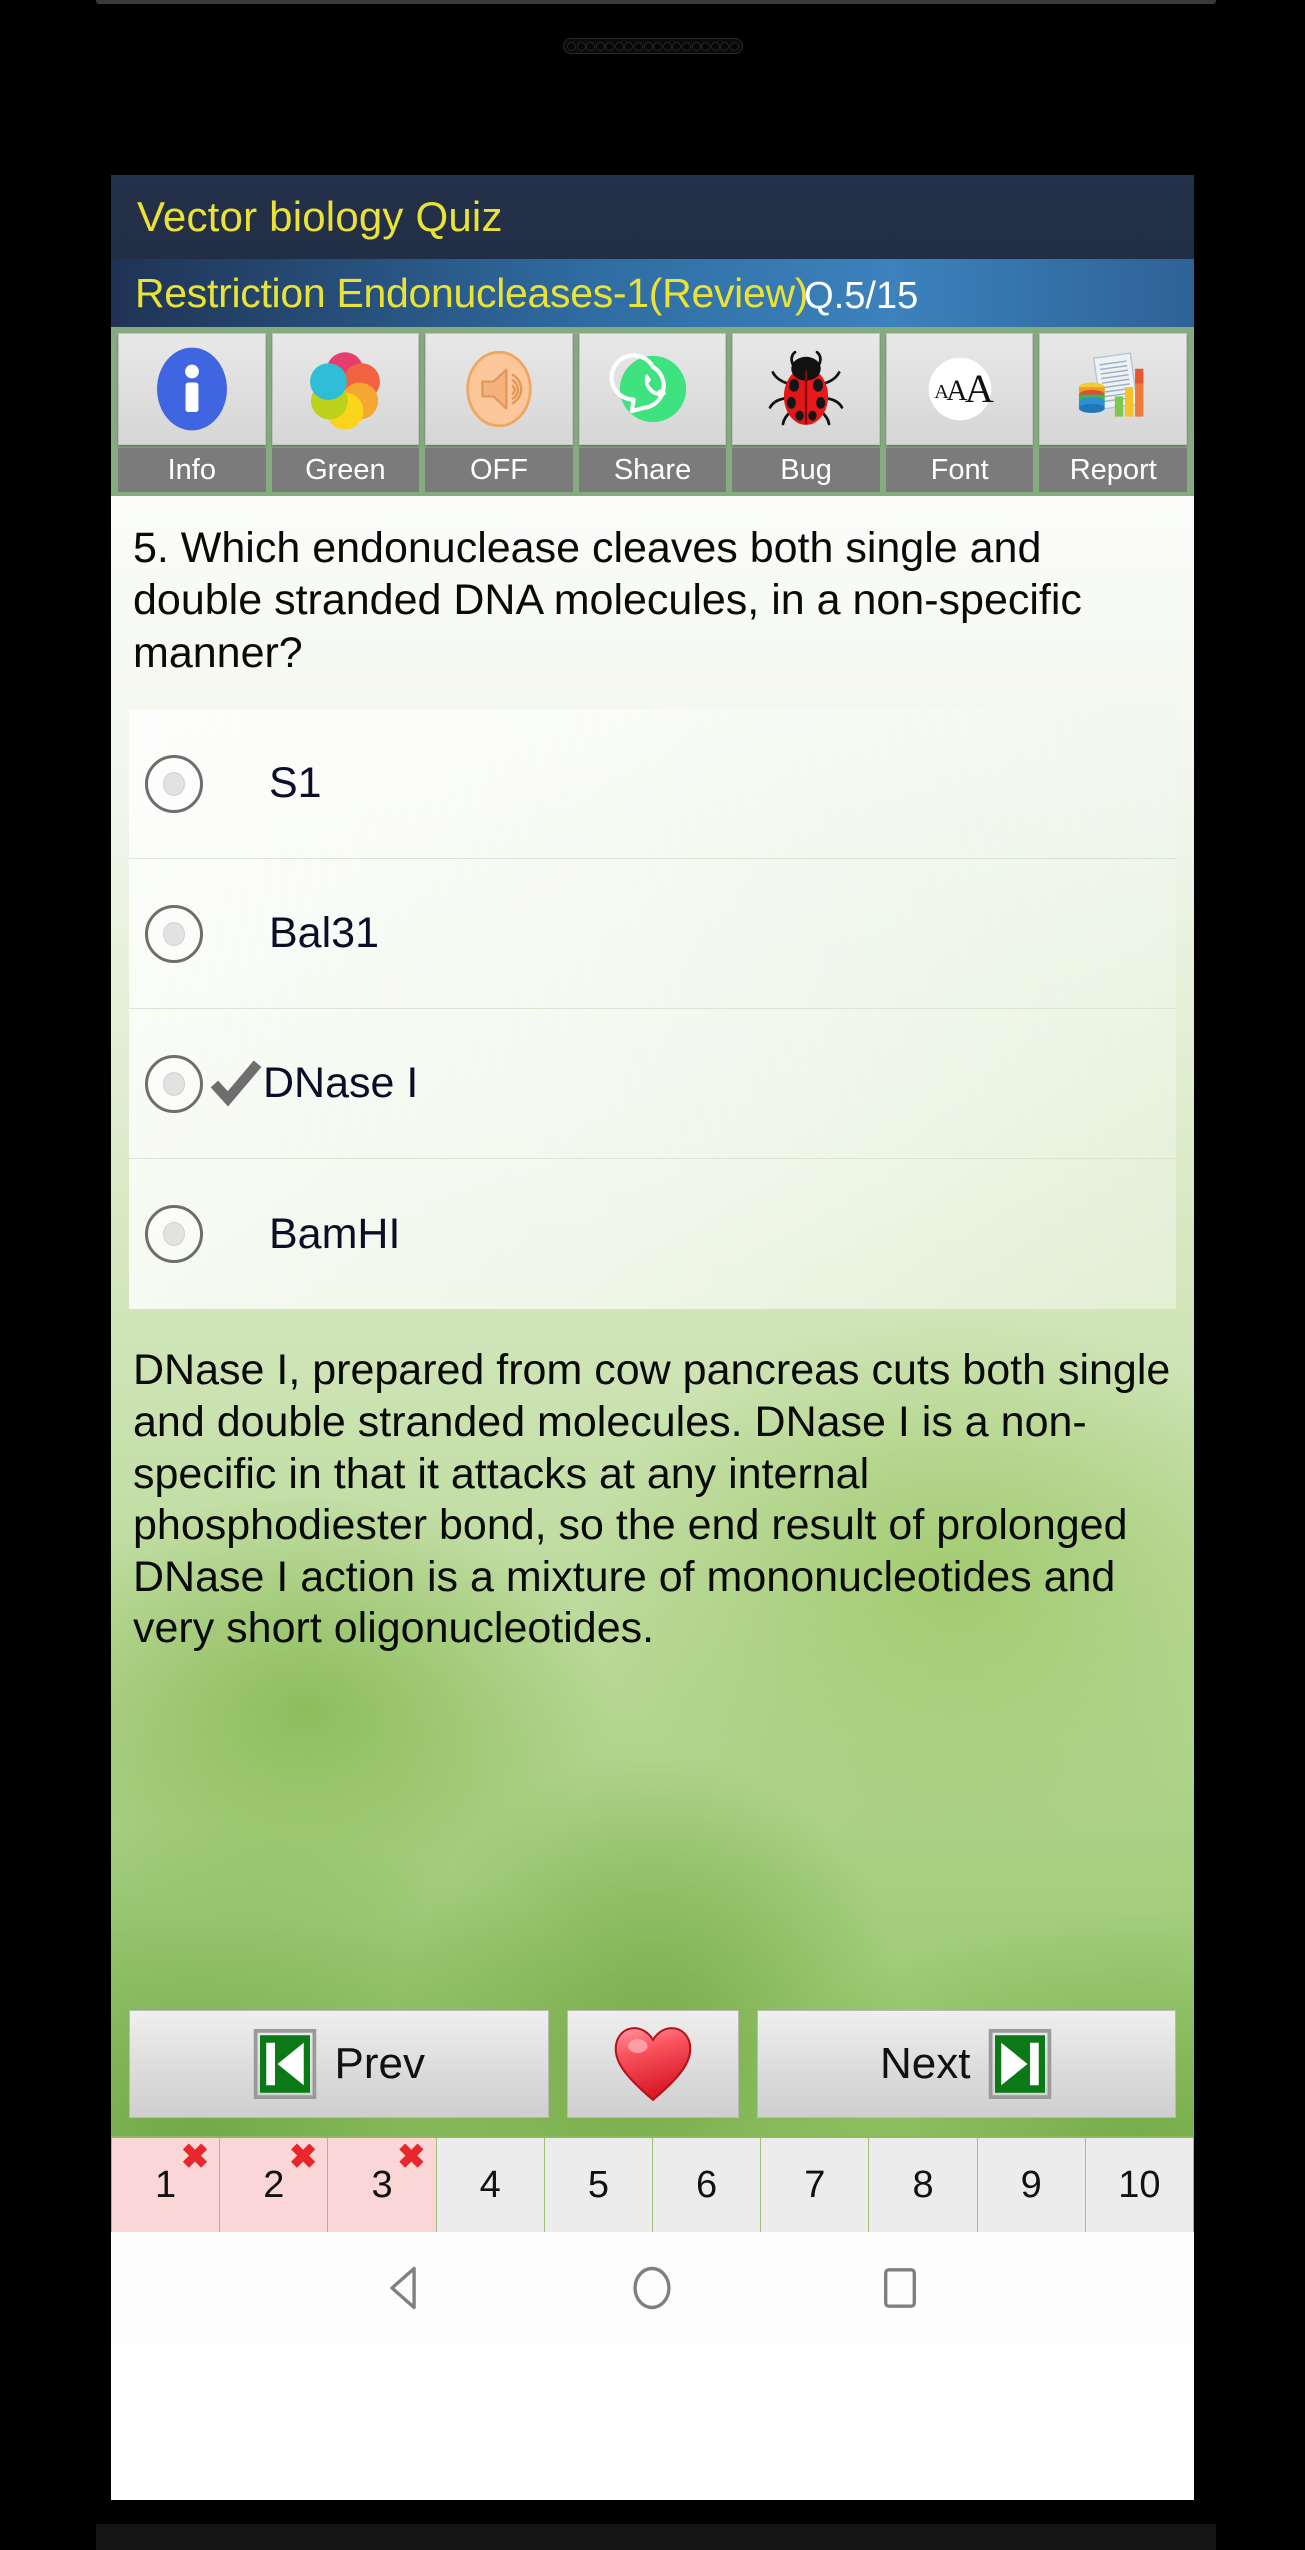 The image size is (1305, 2550). Describe the element at coordinates (320, 216) in the screenshot. I see `app-title: Vector biology Quiz` at that location.